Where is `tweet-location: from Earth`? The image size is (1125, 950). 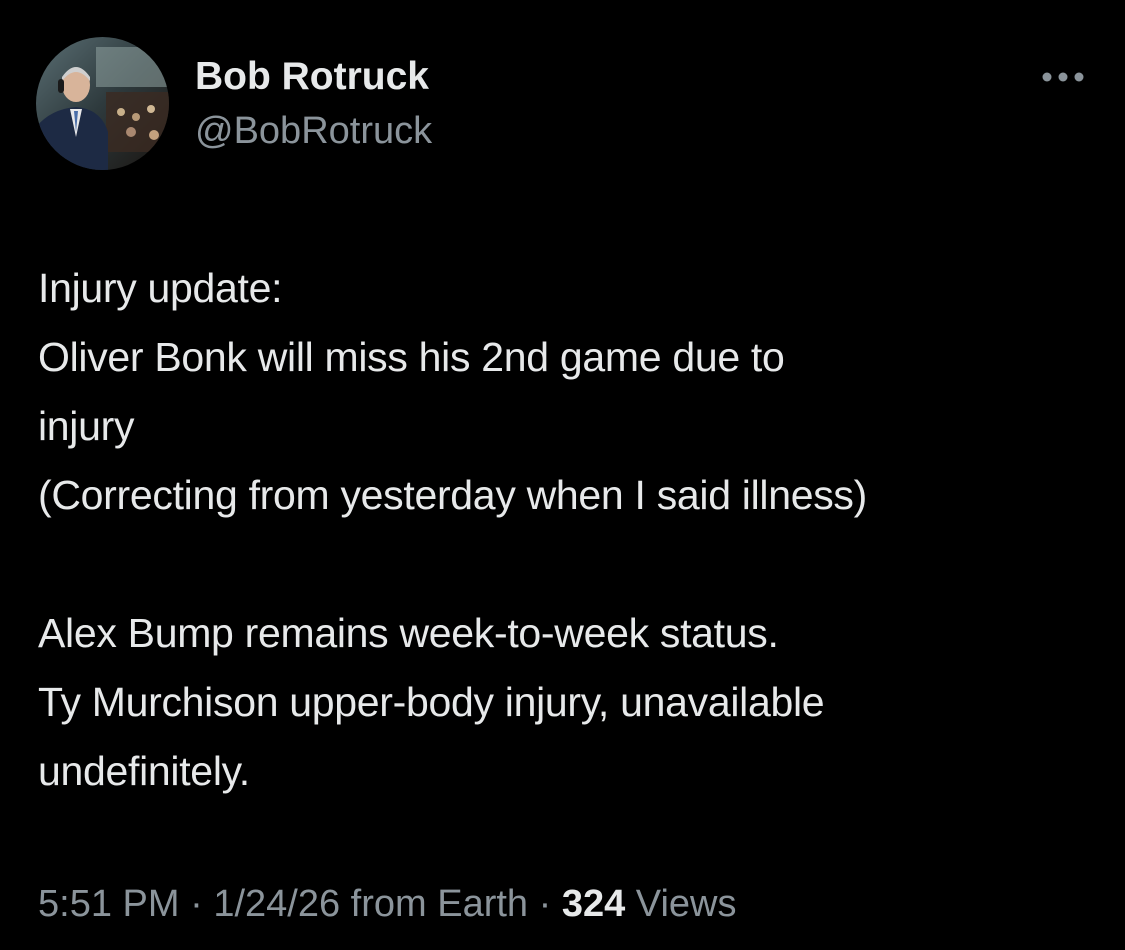
tweet-location: from Earth is located at coordinates (434, 904).